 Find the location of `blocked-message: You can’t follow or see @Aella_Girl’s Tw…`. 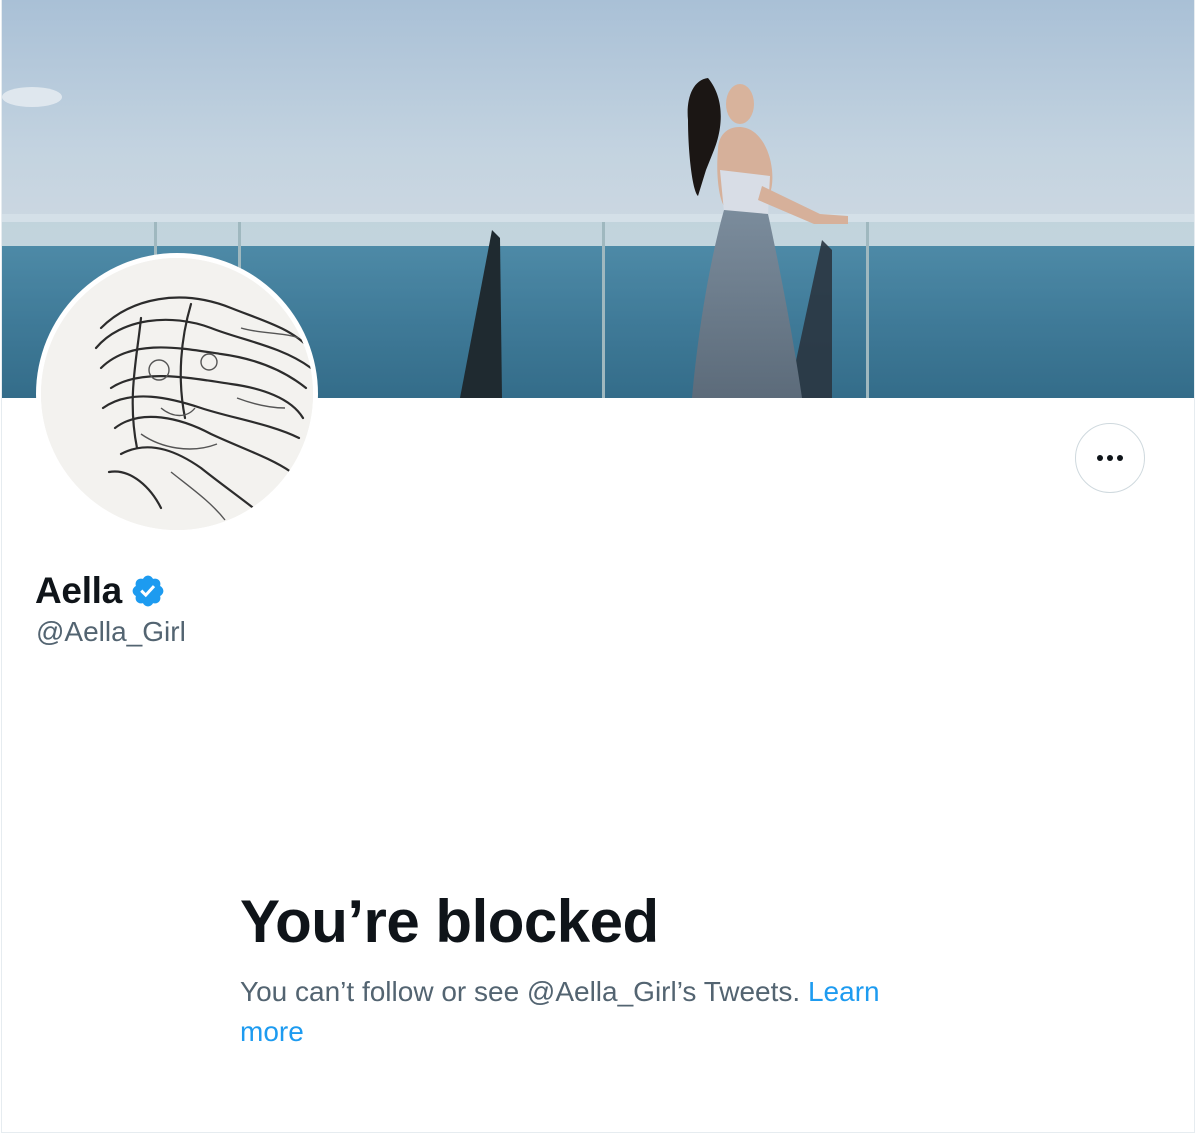

blocked-message: You can’t follow or see @Aella_Girl’s Tw… is located at coordinates (590, 1012).